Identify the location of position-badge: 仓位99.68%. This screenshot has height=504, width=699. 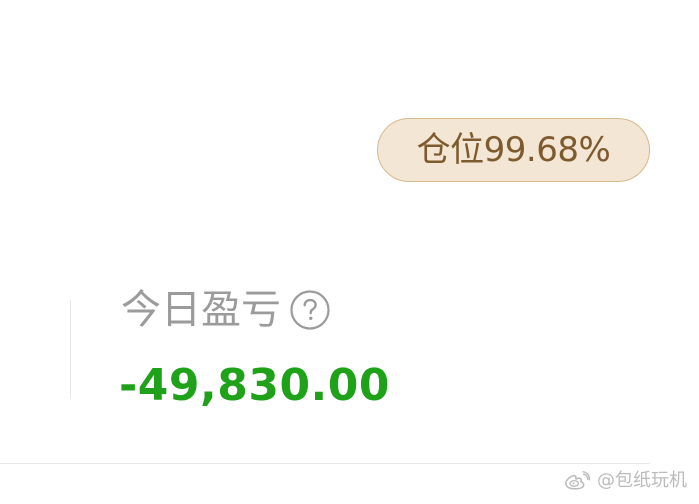
(513, 150).